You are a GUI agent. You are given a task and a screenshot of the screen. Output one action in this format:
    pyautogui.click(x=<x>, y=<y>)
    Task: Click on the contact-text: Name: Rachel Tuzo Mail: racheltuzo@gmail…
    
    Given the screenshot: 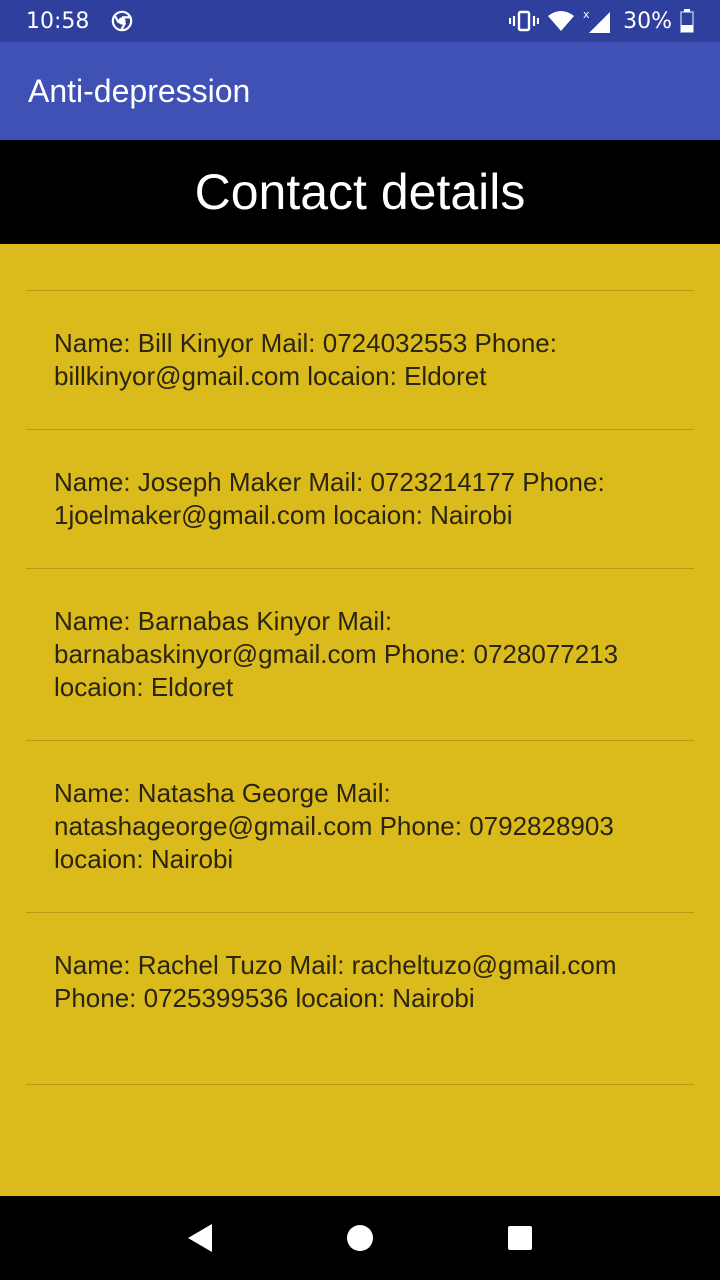 What is the action you would take?
    pyautogui.click(x=335, y=981)
    